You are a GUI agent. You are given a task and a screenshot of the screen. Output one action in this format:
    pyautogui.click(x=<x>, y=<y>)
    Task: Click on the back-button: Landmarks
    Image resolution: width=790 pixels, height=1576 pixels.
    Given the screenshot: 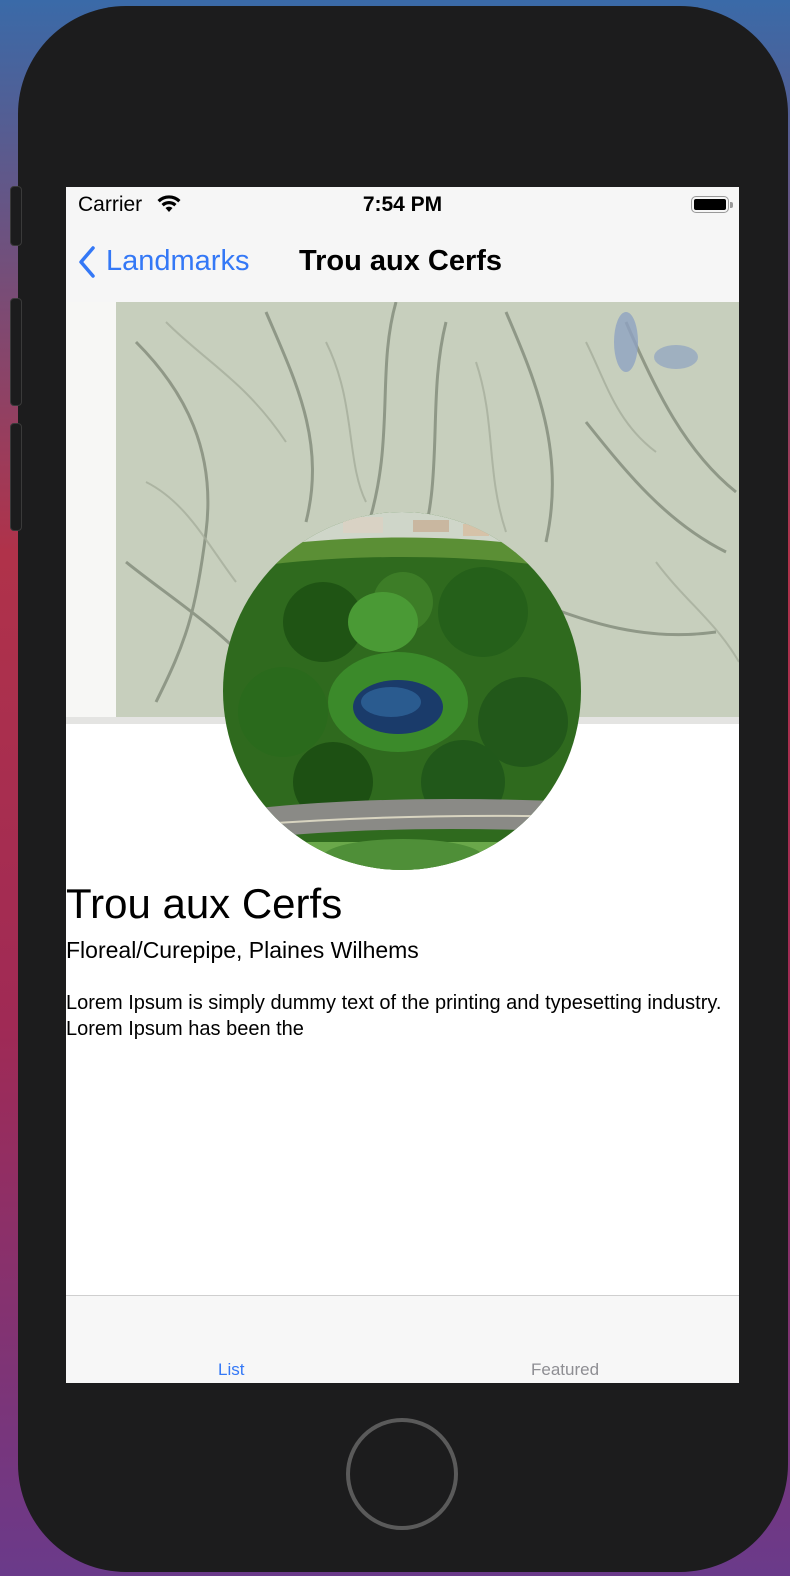 What is the action you would take?
    pyautogui.click(x=163, y=261)
    